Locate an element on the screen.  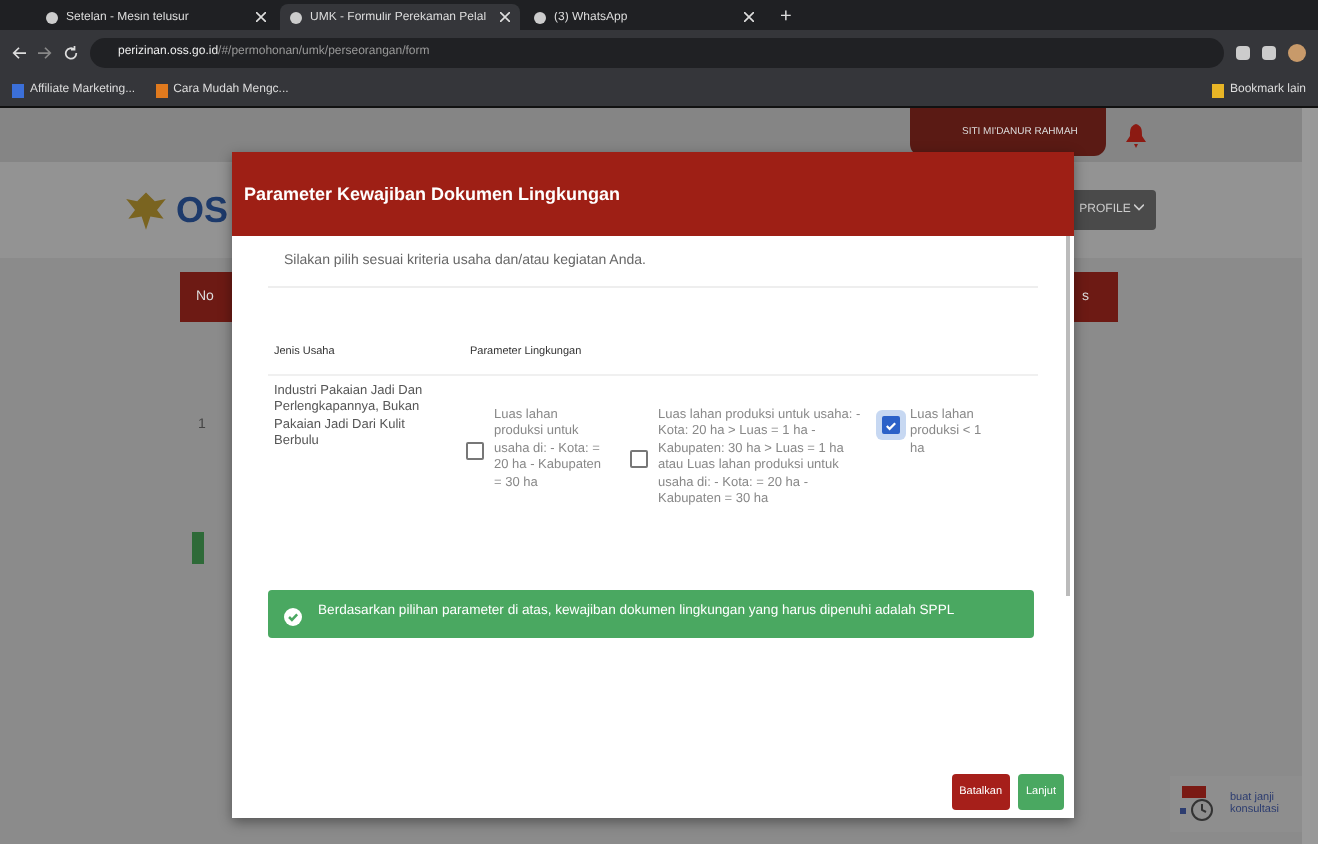
new-tab-button: + is located at coordinates (786, 17).